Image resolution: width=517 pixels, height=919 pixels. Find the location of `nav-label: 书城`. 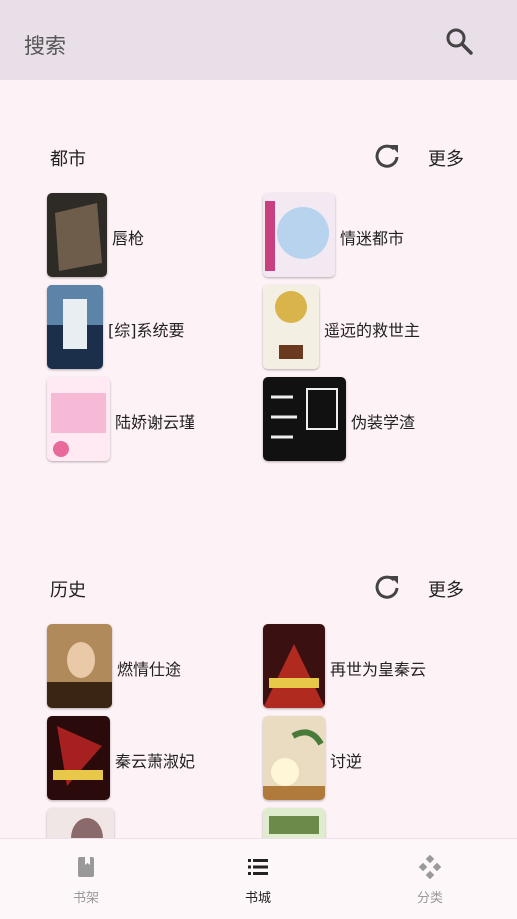

nav-label: 书城 is located at coordinates (257, 898).